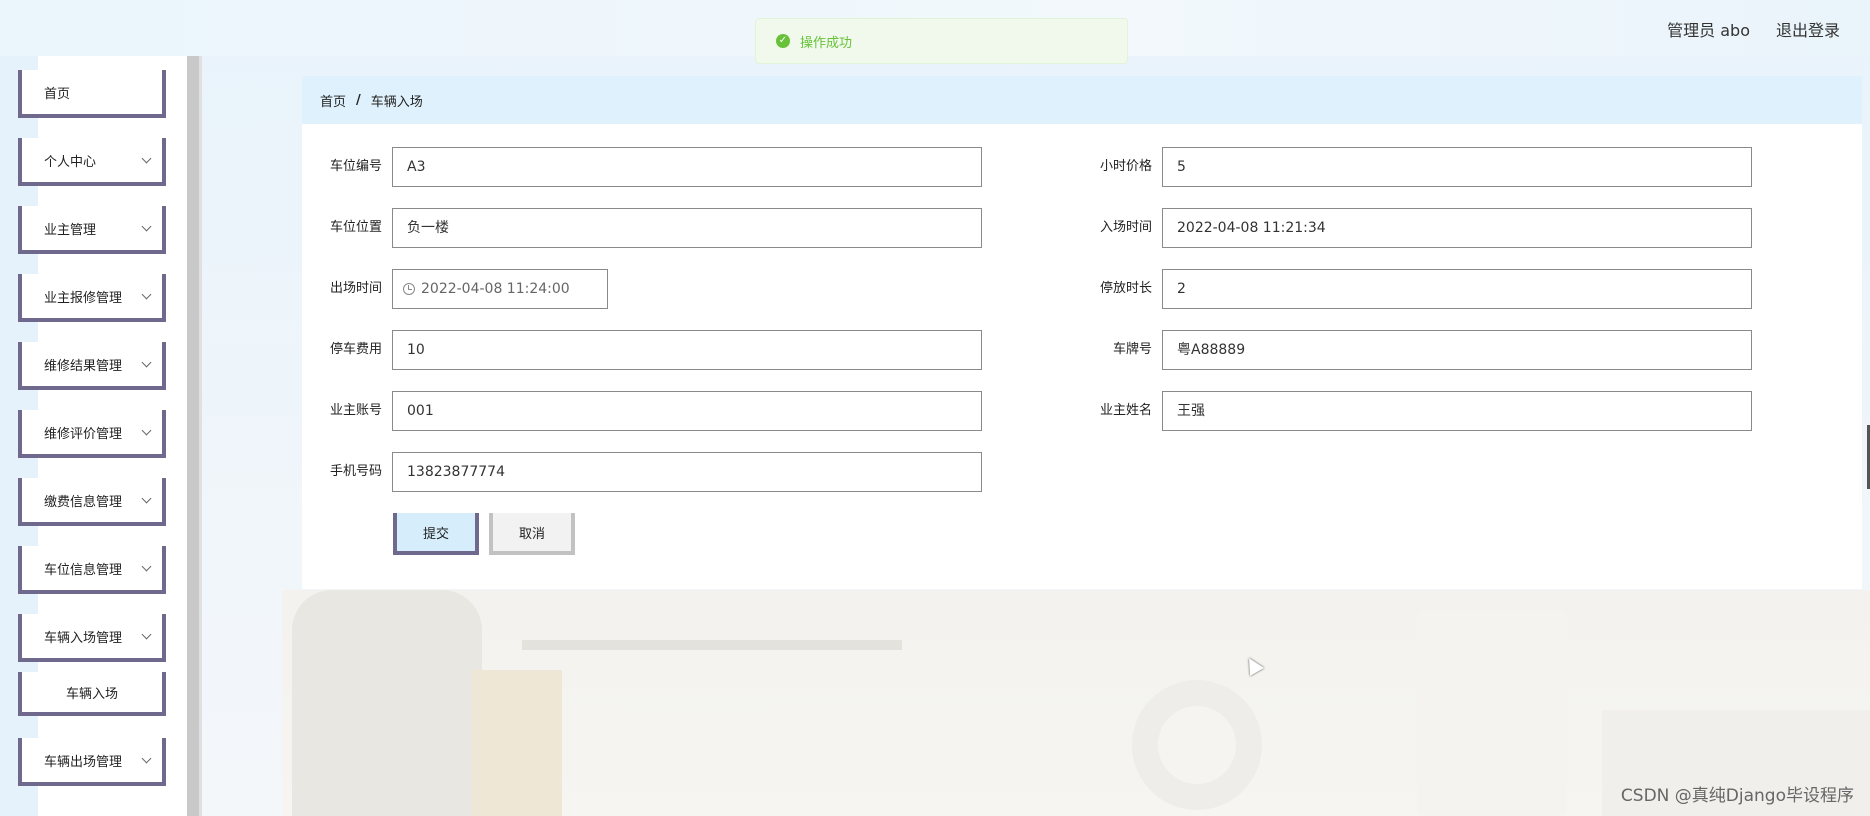 The height and width of the screenshot is (816, 1870). What do you see at coordinates (83, 762) in the screenshot?
I see `sidebar-item-label: 车辆出场管理` at bounding box center [83, 762].